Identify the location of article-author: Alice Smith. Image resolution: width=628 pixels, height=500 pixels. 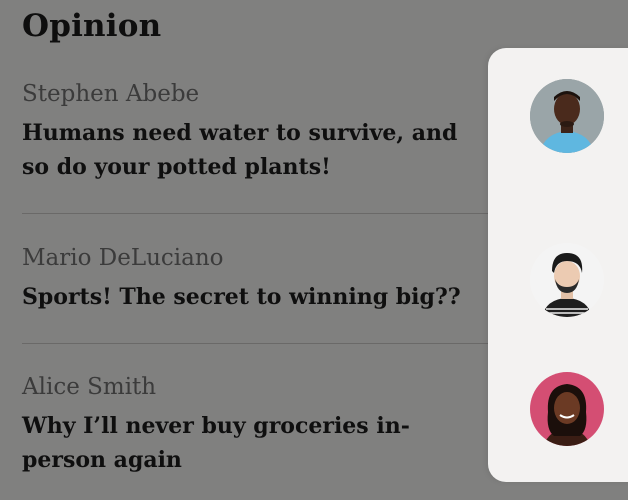
(89, 387).